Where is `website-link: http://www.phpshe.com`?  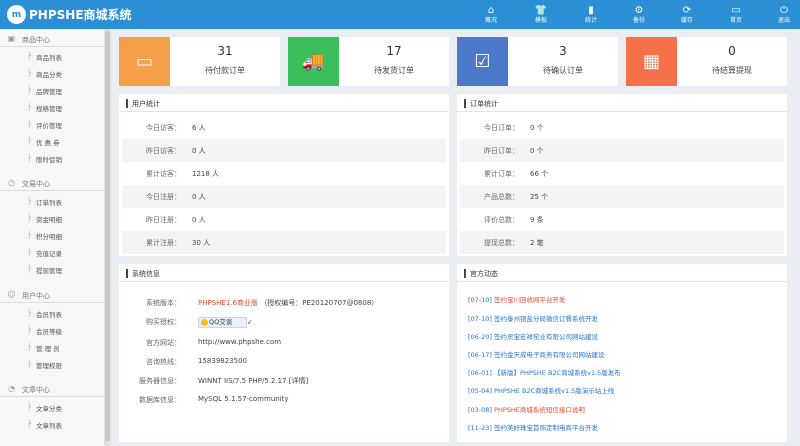 website-link: http://www.phpshe.com is located at coordinates (239, 342).